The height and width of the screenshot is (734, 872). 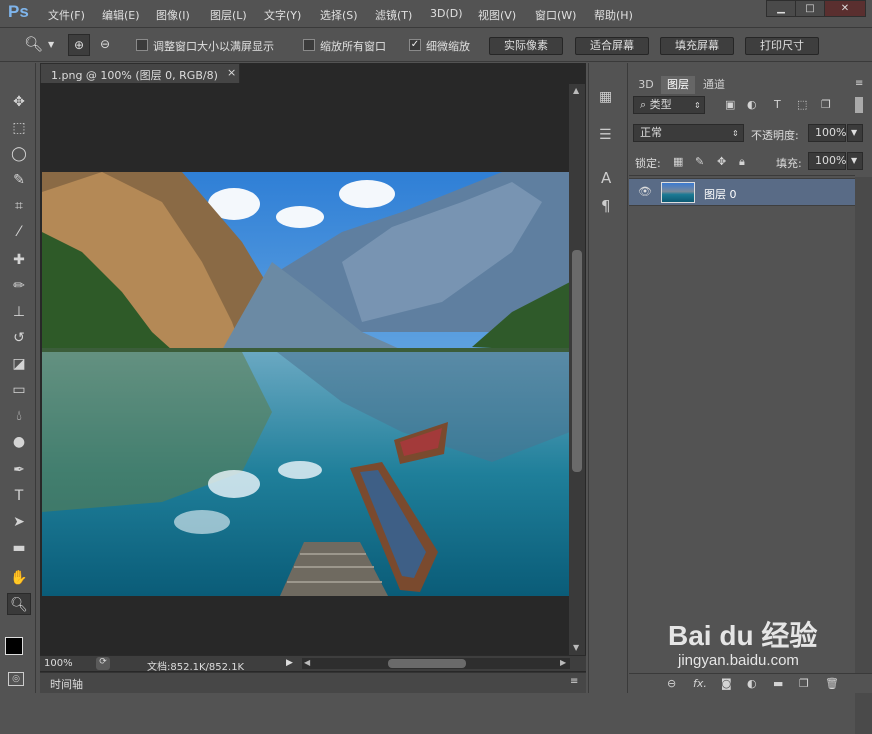 I want to click on zoom-all-label: 缩放所有窗口, so click(x=353, y=46).